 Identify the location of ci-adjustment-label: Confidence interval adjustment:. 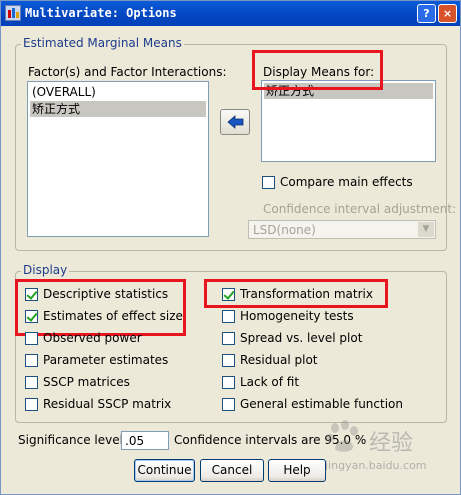
(360, 209).